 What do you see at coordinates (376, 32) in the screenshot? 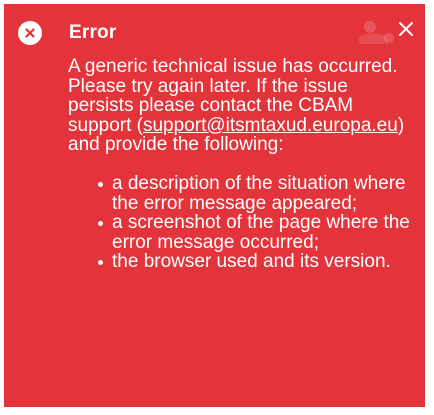
I see `background-decoration-icon` at bounding box center [376, 32].